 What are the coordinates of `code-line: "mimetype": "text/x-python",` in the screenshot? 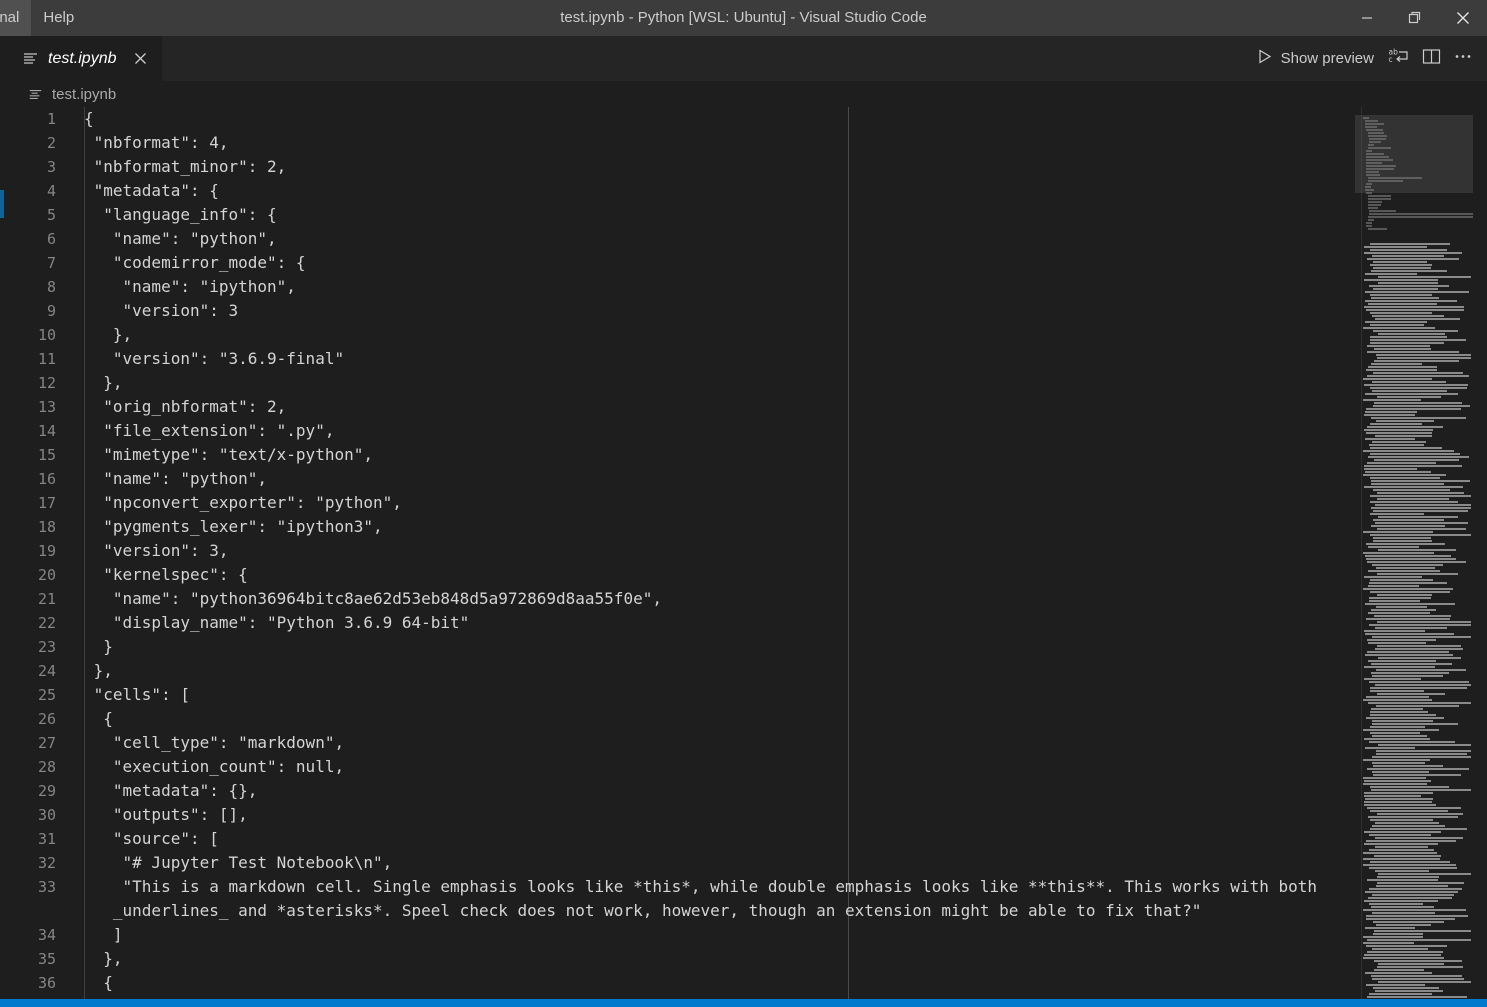 It's located at (228, 455).